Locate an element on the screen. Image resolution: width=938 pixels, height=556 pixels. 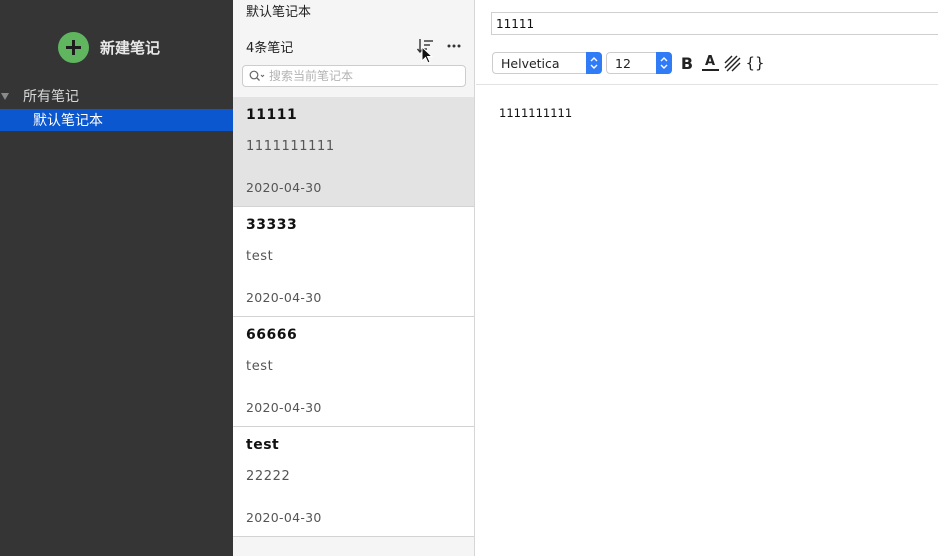
note-item: 11111 1111111111 2020-04-30 is located at coordinates (353, 152).